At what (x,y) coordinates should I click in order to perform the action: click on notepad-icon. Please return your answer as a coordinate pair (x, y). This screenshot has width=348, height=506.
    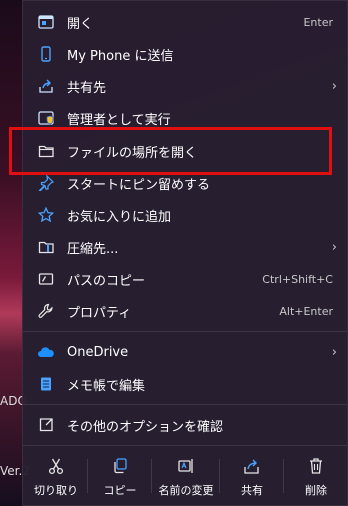
    Looking at the image, I should click on (46, 384).